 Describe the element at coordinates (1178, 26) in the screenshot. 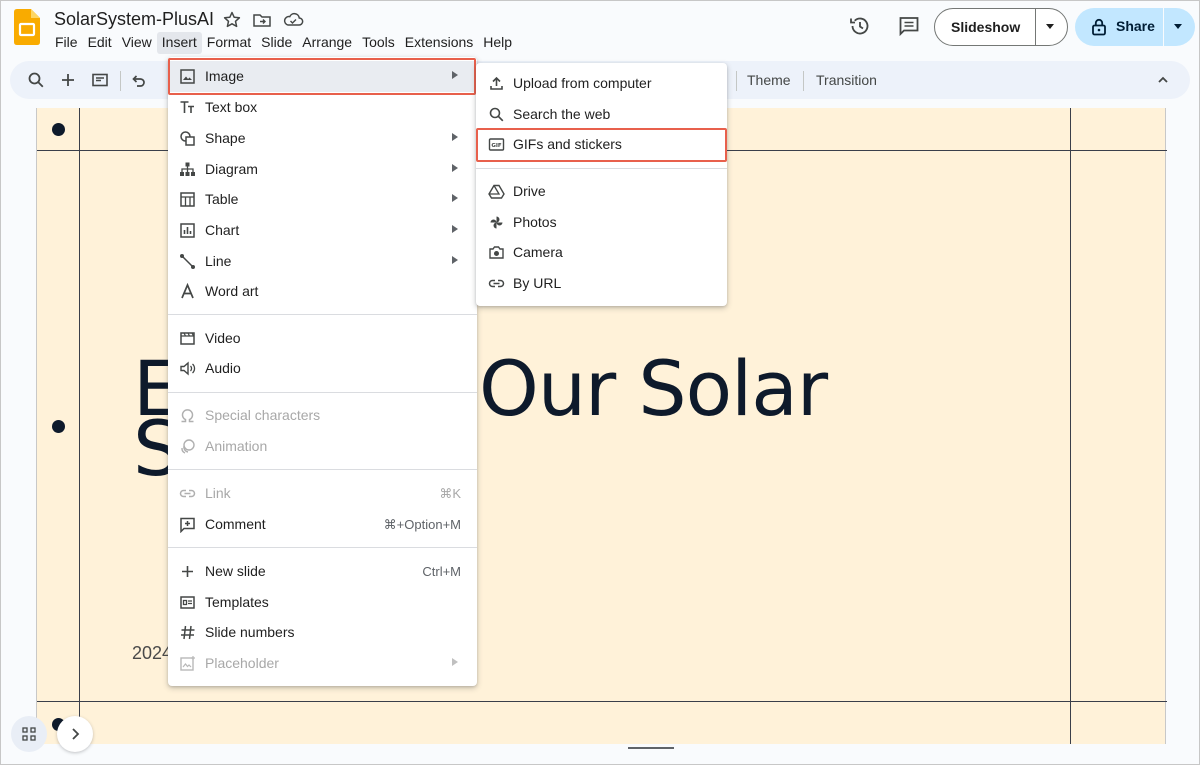

I see `share-dropdown-icon` at that location.